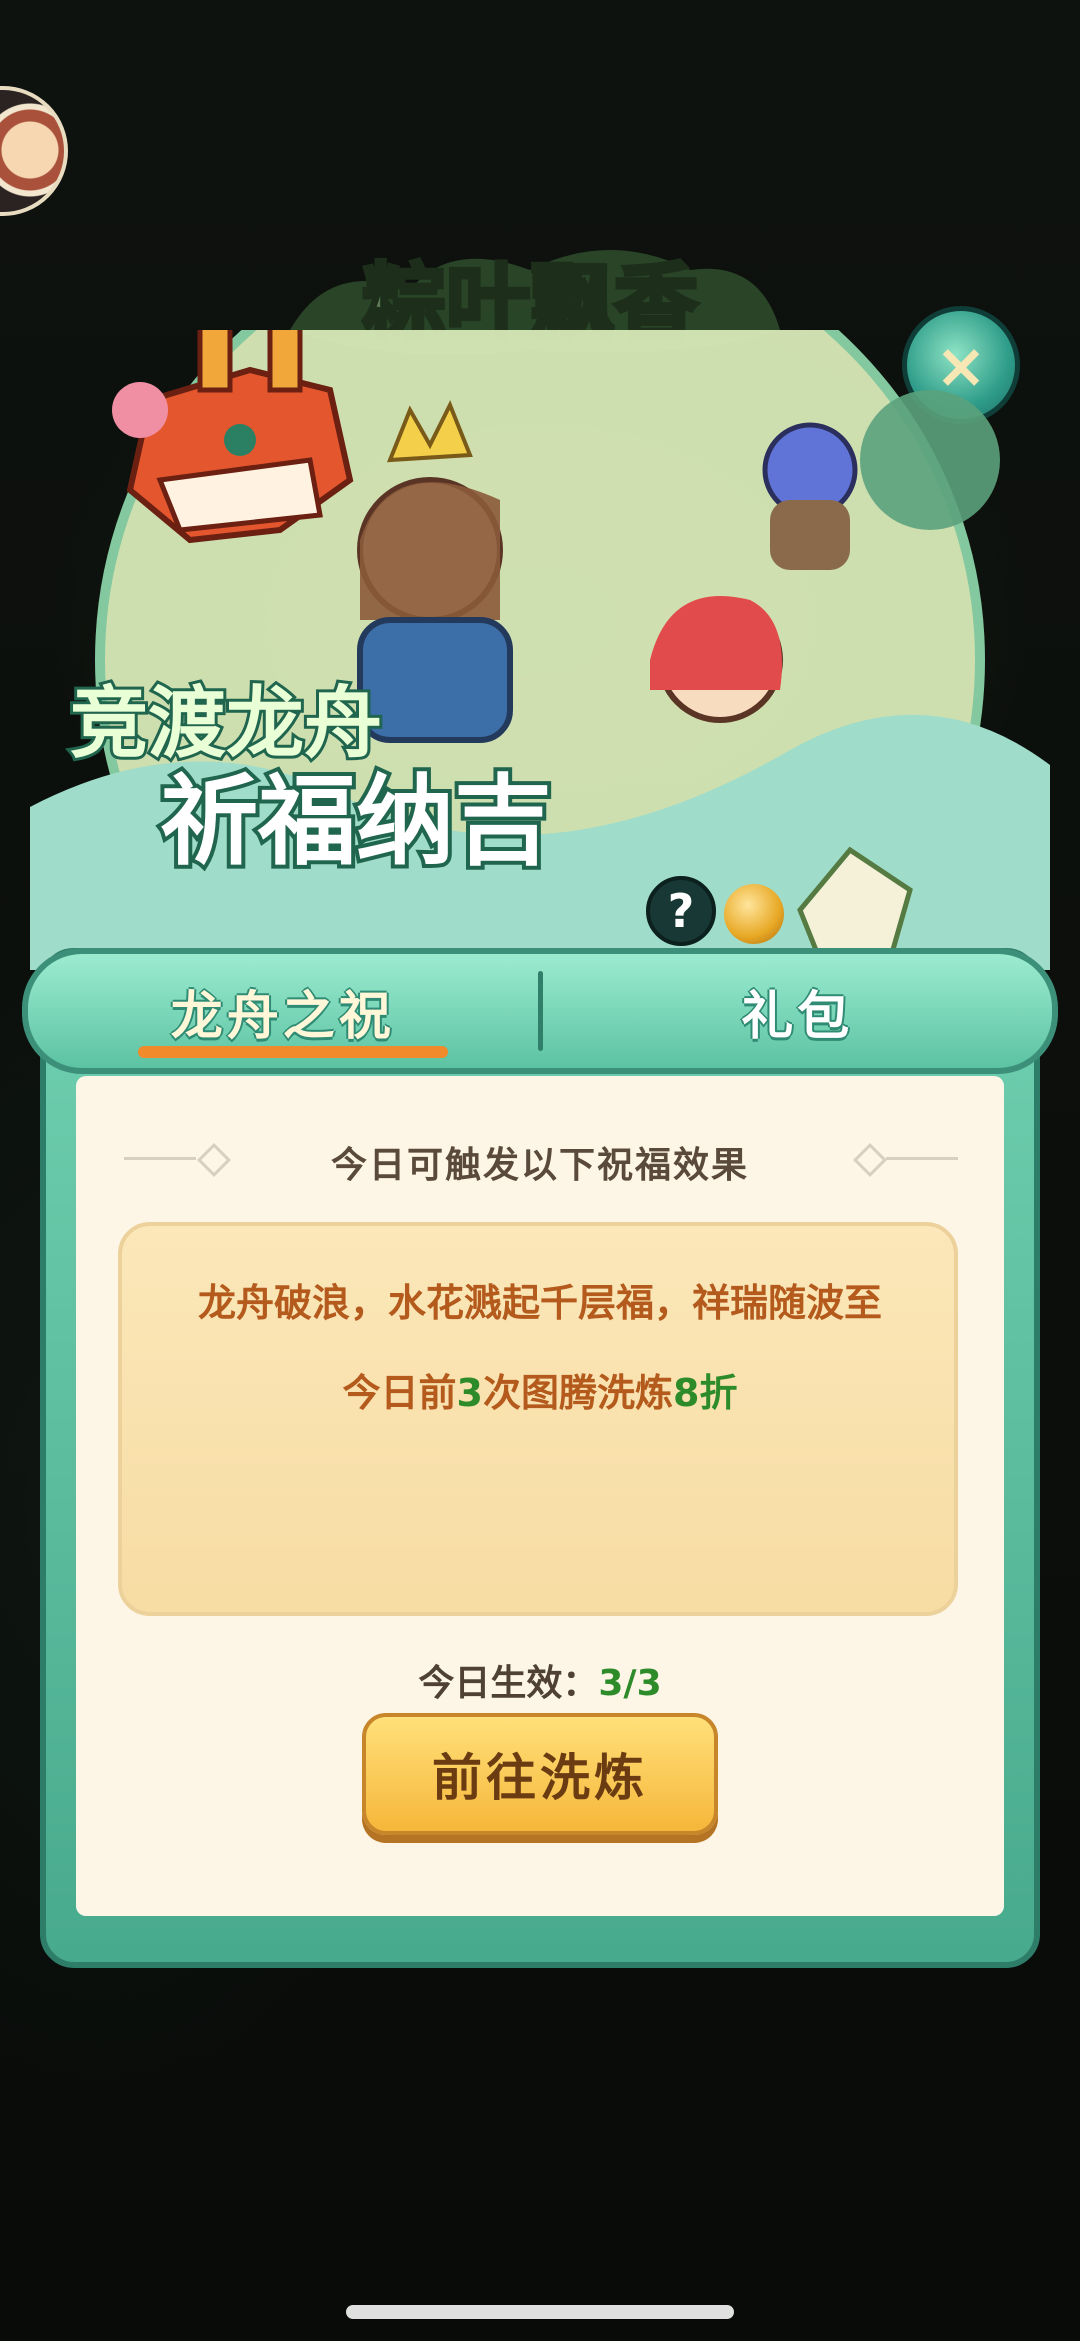  I want to click on tab-bar: 龙舟之祝 礼包, so click(540, 1011).